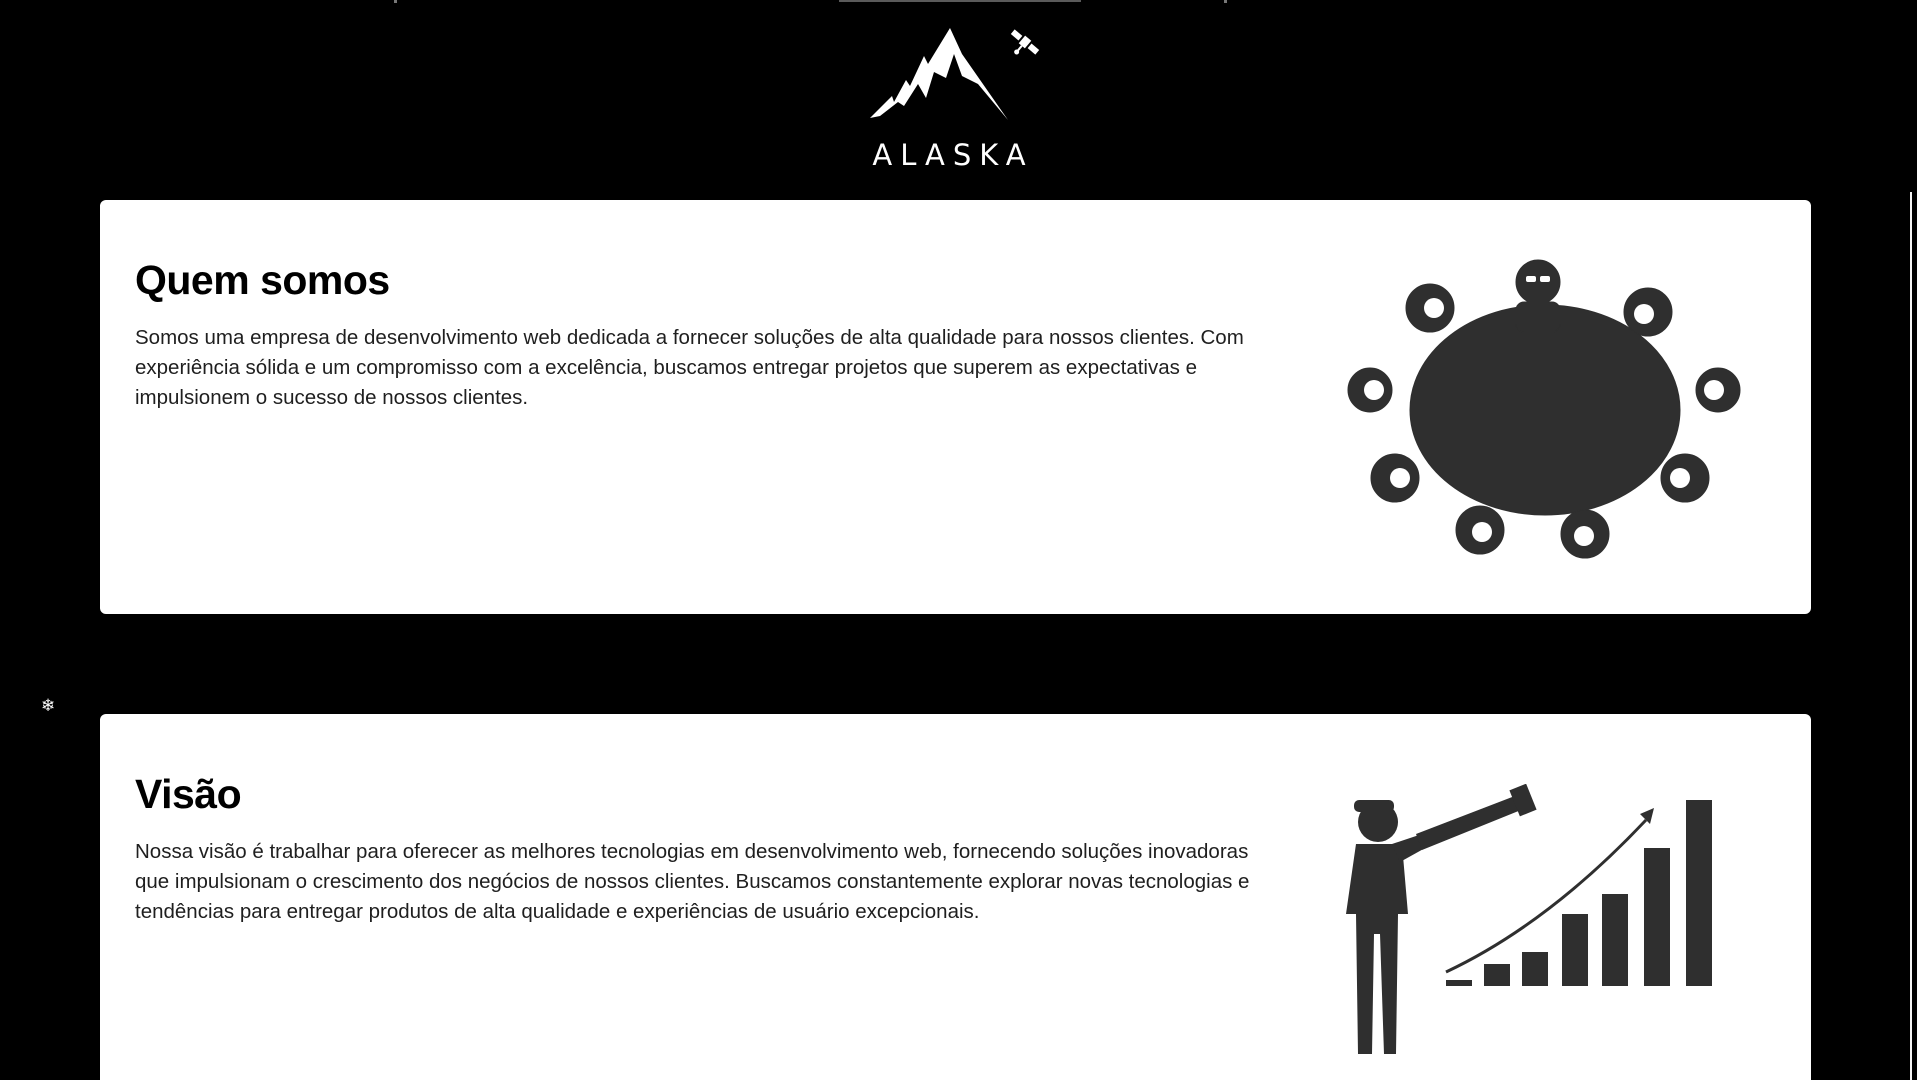 The height and width of the screenshot is (1080, 1917). I want to click on telescope-growth-chart-icon, so click(1538, 926).